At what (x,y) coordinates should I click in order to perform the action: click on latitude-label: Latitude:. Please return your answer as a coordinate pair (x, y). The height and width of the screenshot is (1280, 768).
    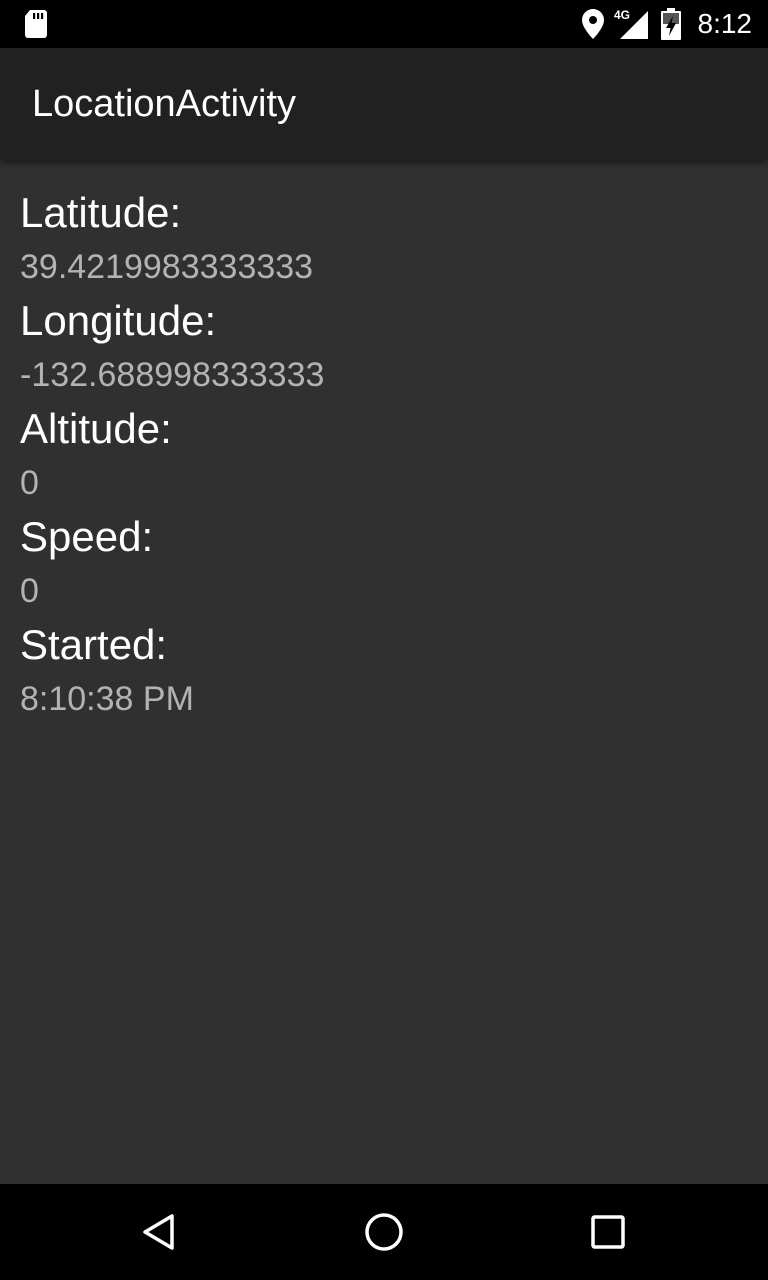
    Looking at the image, I should click on (101, 212).